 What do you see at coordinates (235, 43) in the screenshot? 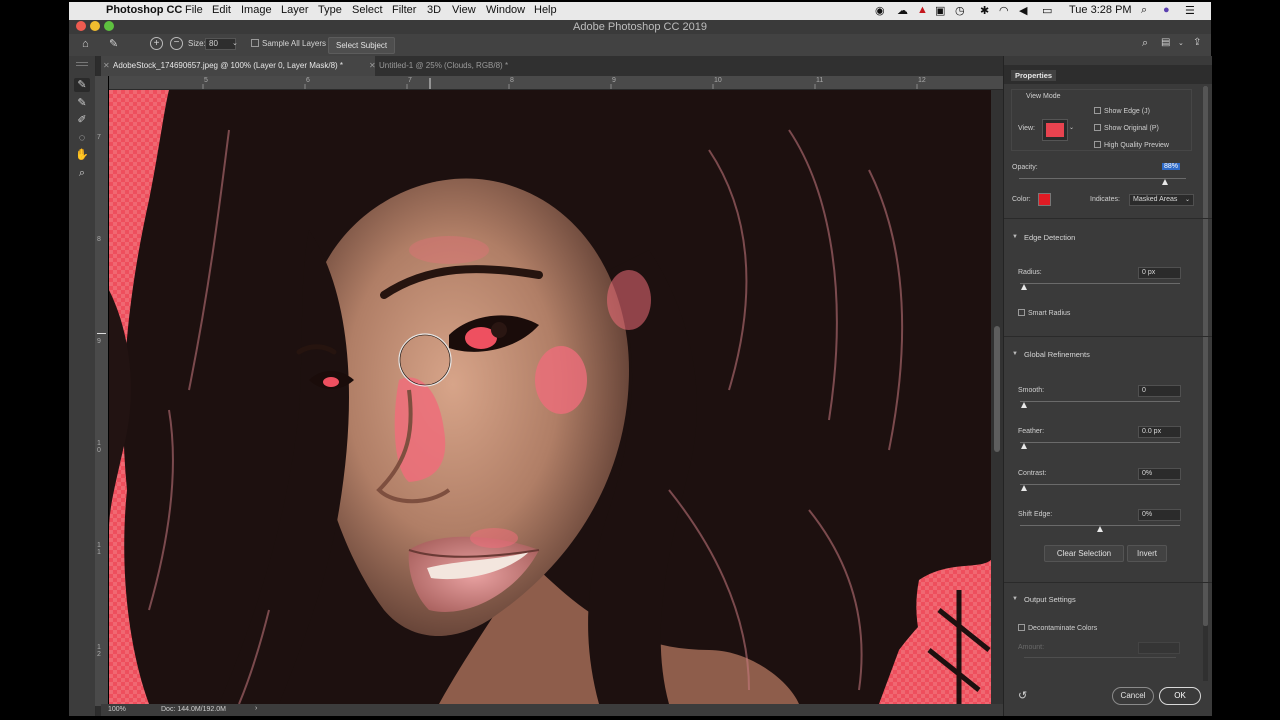
I see `size-dropdown-icon: ⌄` at bounding box center [235, 43].